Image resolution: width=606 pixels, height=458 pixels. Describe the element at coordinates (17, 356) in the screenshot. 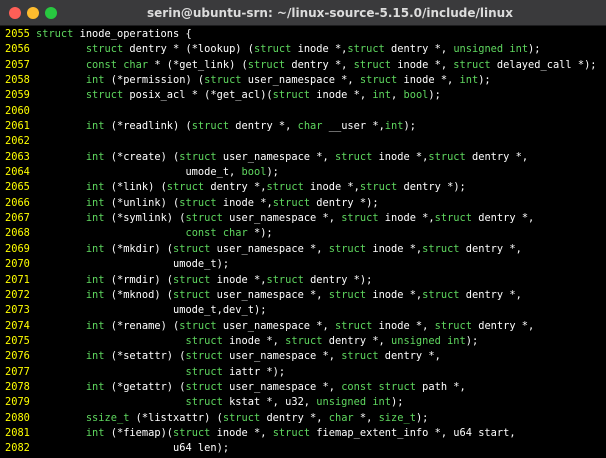

I see `line-number: 2076` at that location.